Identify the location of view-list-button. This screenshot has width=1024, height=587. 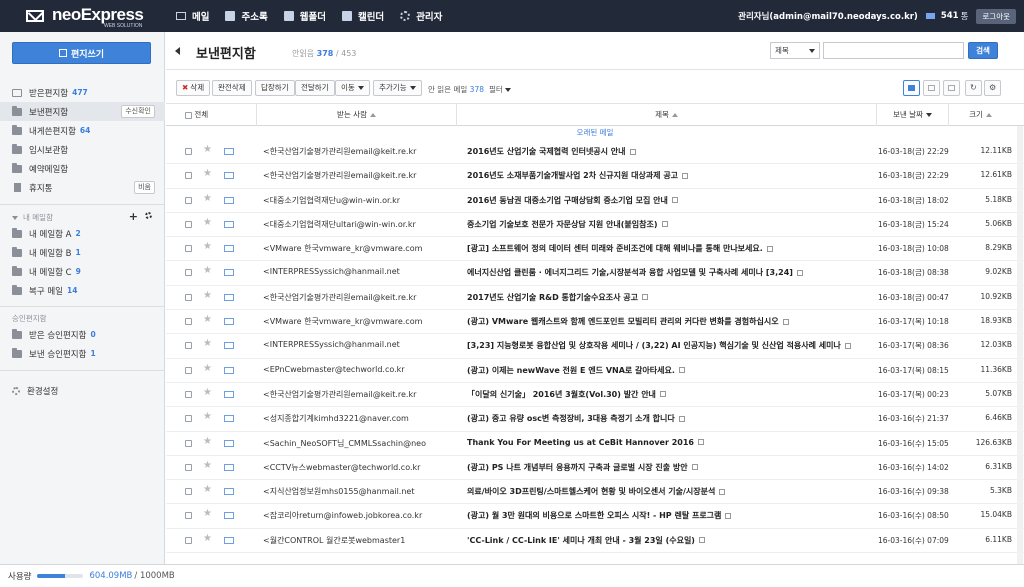
(911, 88).